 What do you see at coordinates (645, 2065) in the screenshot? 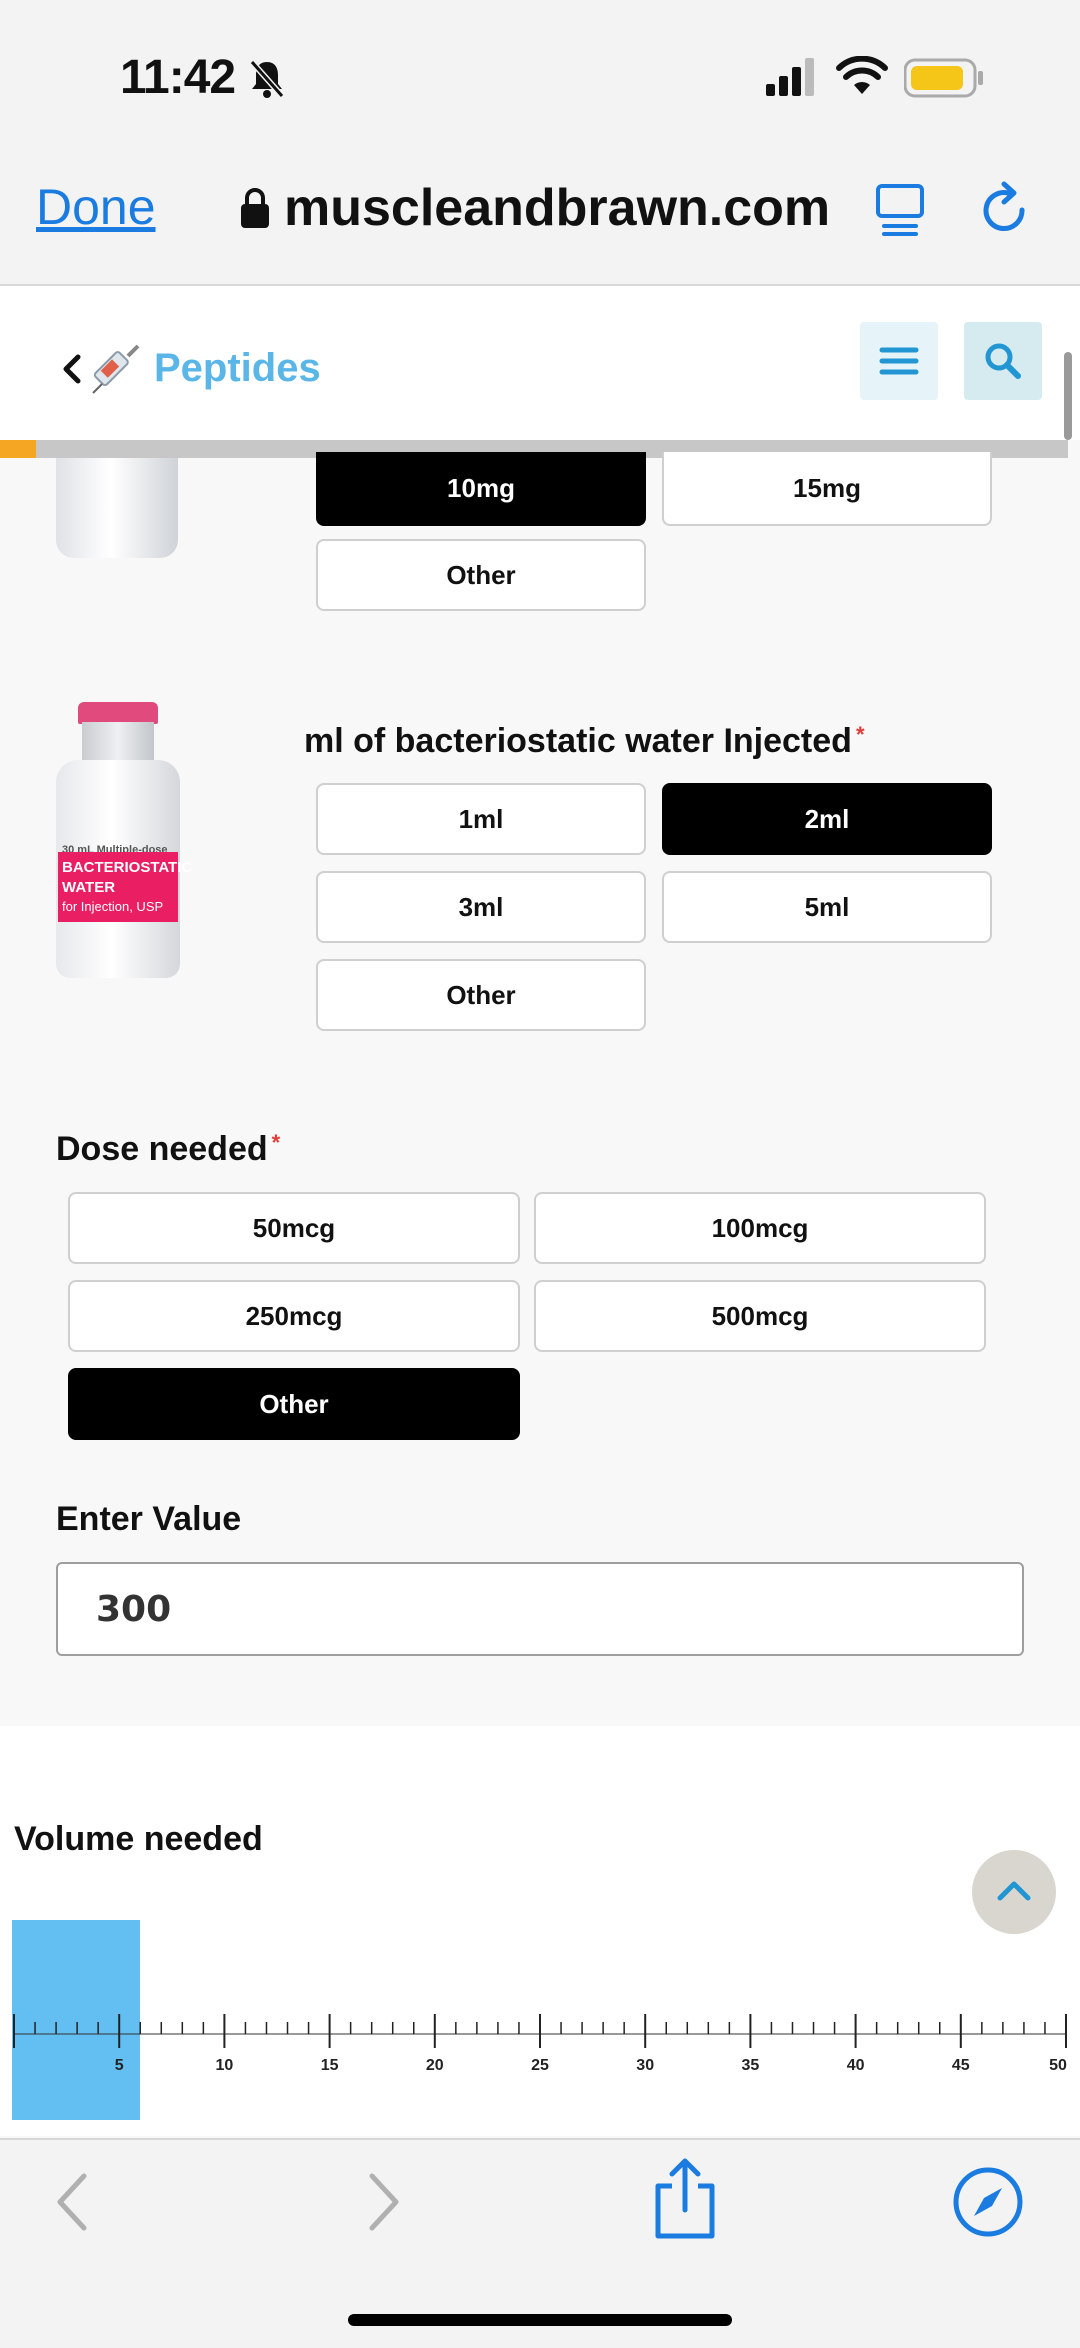
I see `scale-label: 30` at bounding box center [645, 2065].